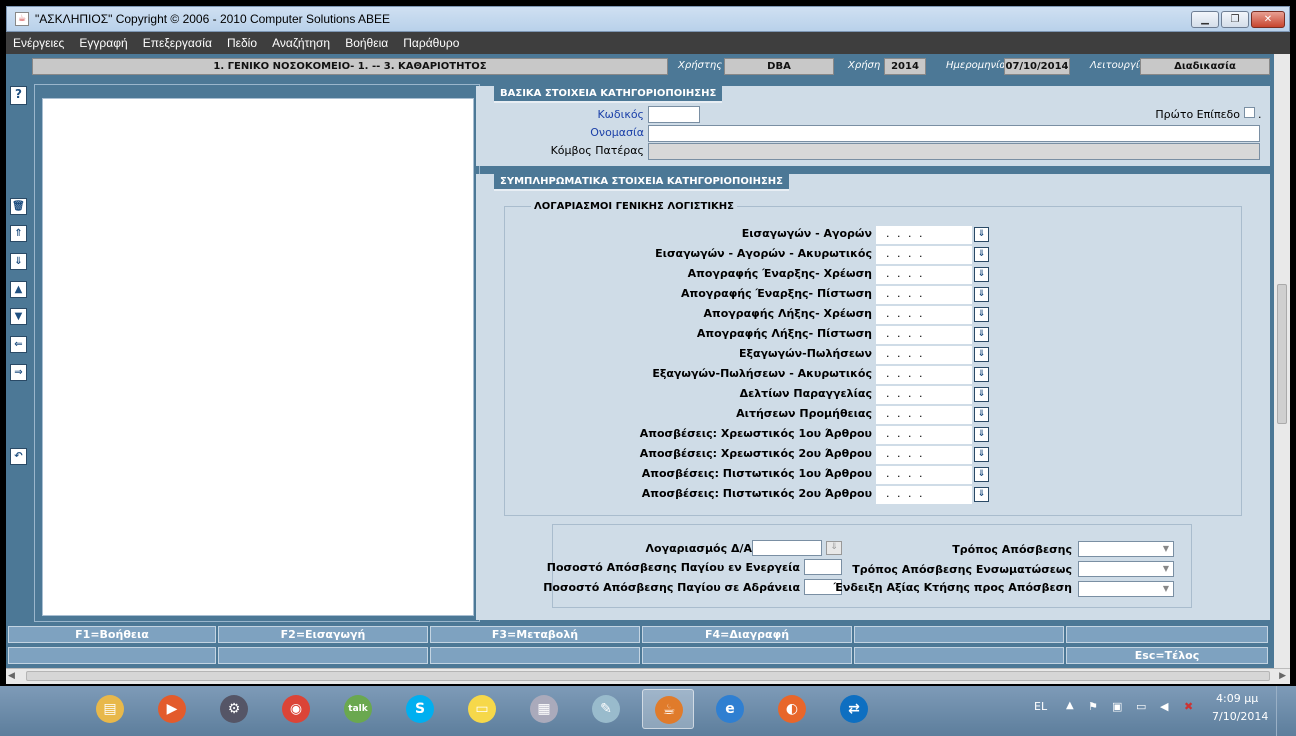 This screenshot has width=1296, height=736. Describe the element at coordinates (1268, 19) in the screenshot. I see `close-button: ✕` at that location.